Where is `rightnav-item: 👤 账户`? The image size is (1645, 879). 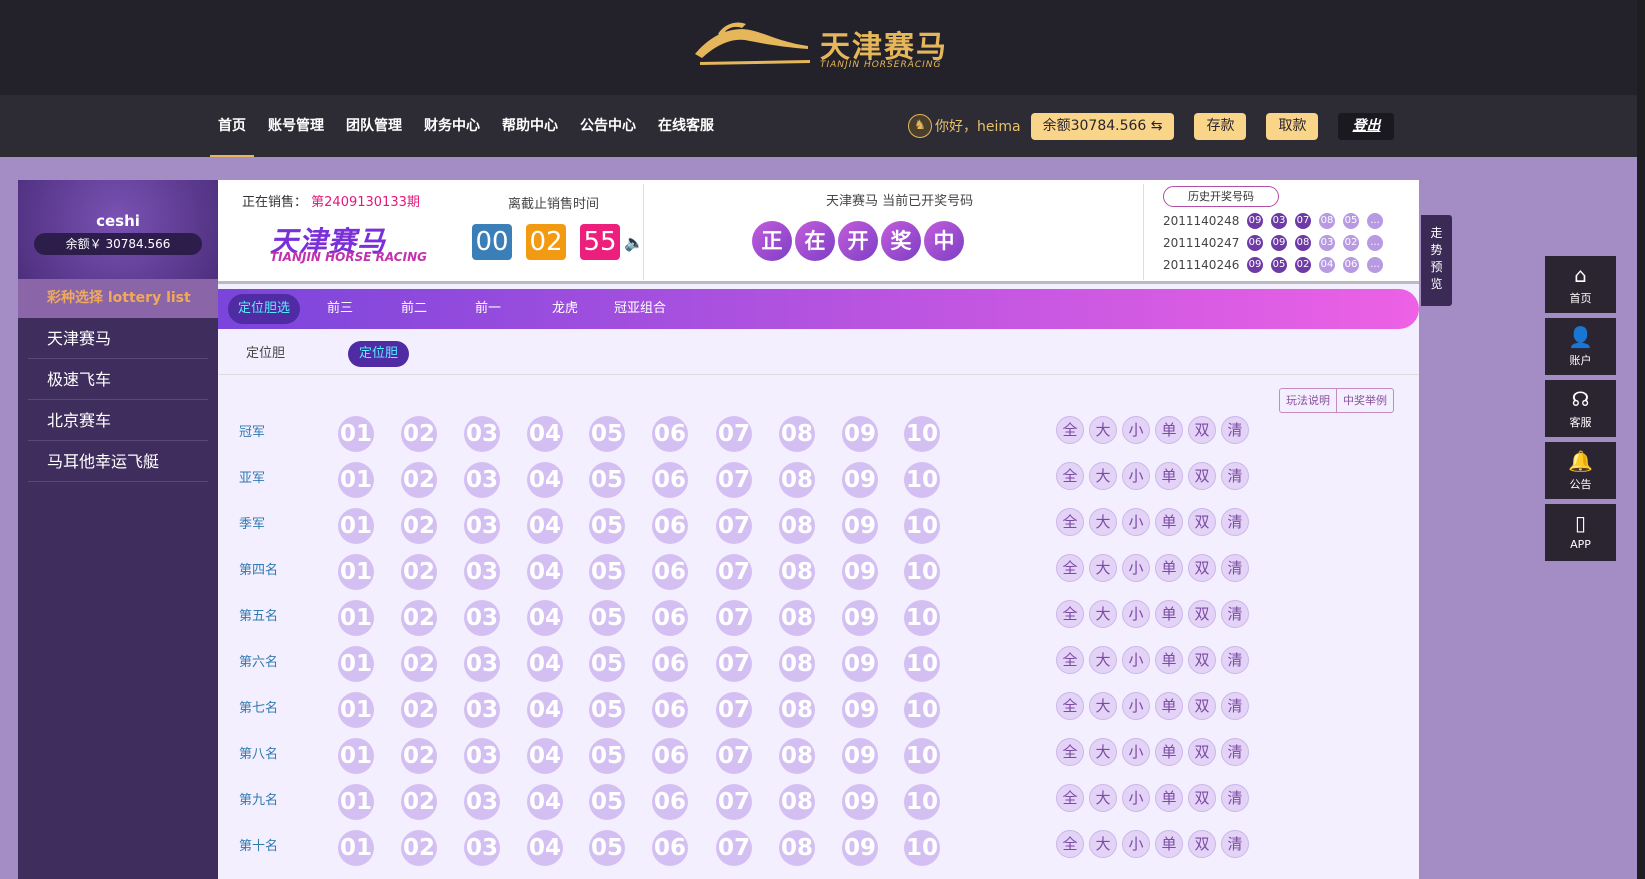
rightnav-item: 👤 账户 is located at coordinates (1580, 346).